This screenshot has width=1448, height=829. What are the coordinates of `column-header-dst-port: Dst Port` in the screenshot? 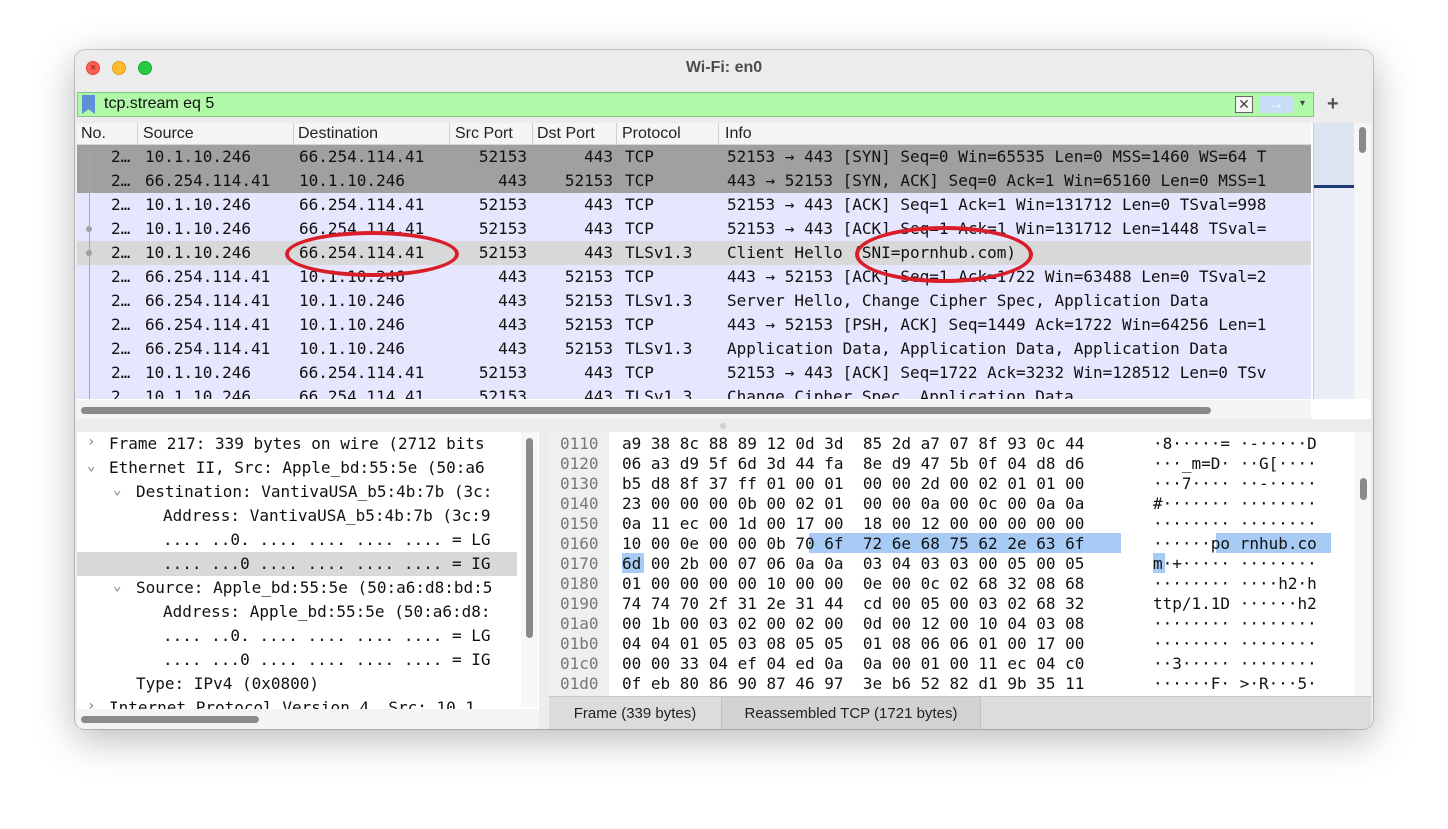 It's located at (566, 134).